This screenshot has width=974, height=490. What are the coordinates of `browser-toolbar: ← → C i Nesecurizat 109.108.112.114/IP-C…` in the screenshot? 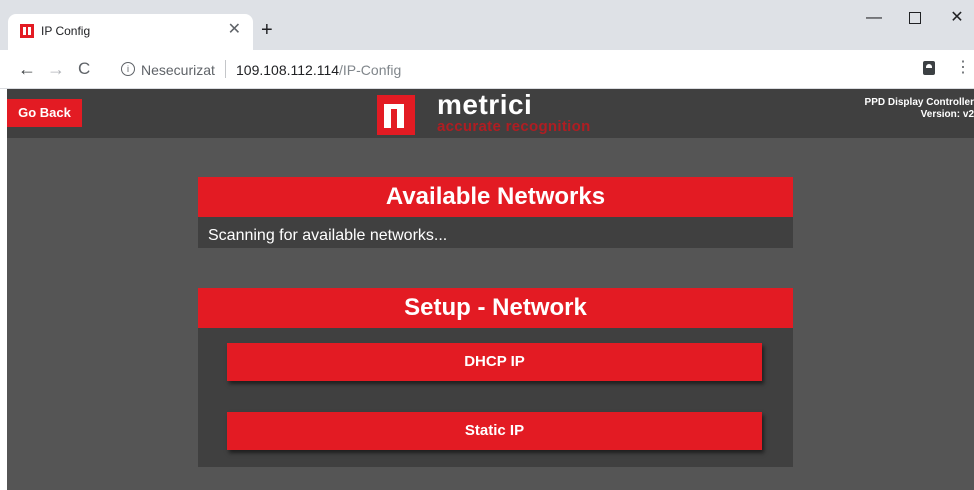 It's located at (487, 69).